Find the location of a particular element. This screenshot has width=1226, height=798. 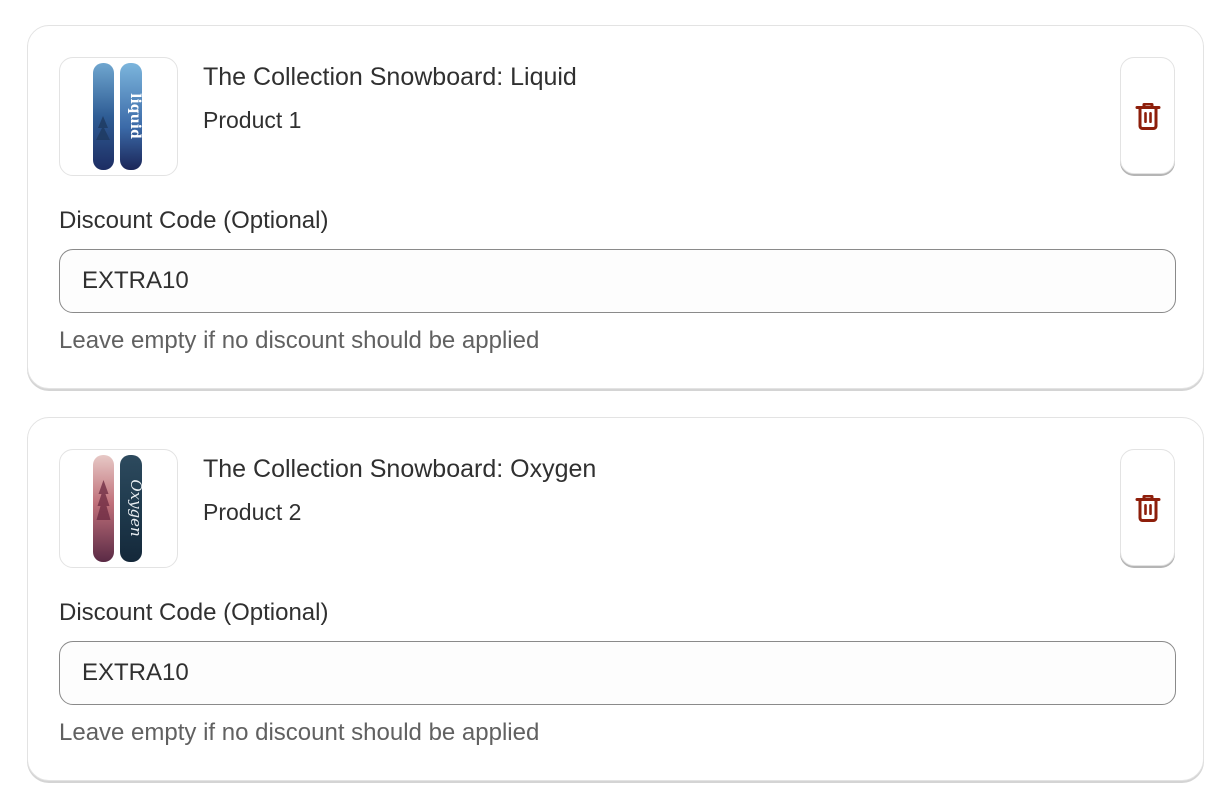

product-thumbnail: liquid is located at coordinates (118, 116).